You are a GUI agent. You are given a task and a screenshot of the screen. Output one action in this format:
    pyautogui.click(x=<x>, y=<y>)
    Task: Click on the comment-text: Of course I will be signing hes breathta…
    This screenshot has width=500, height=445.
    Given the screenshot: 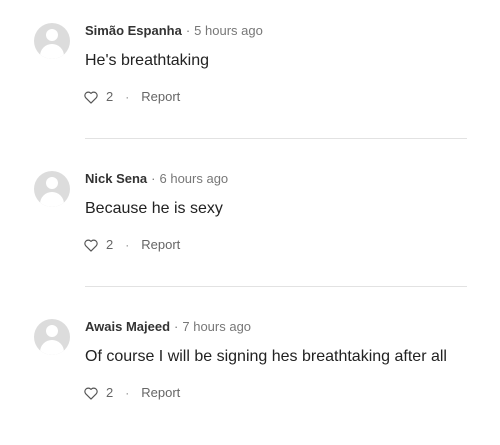 What is the action you would take?
    pyautogui.click(x=266, y=356)
    